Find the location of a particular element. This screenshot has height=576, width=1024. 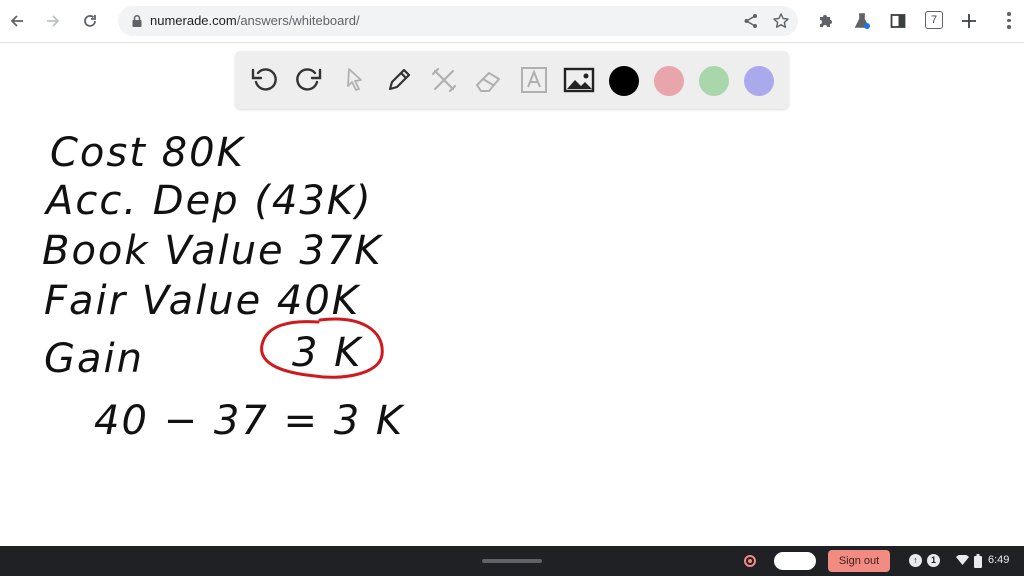

text-icon is located at coordinates (534, 80).